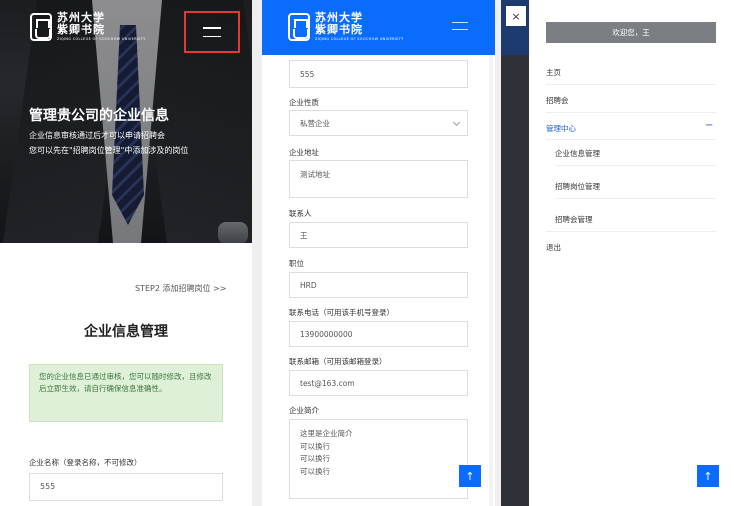 The width and height of the screenshot is (734, 506). Describe the element at coordinates (378, 123) in the screenshot. I see `company-nature-select: 私营企业` at that location.